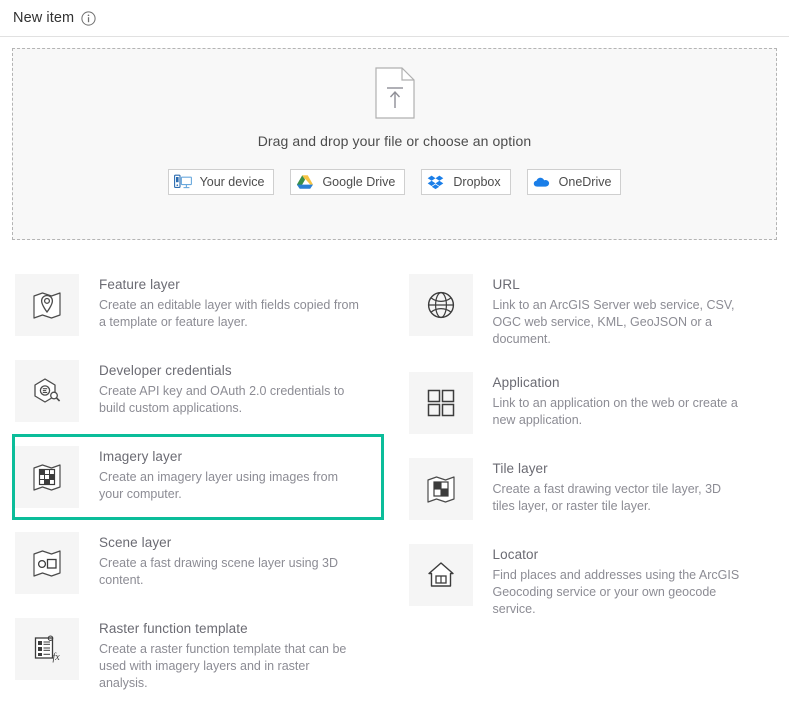 Image resolution: width=789 pixels, height=704 pixels. What do you see at coordinates (47, 563) in the screenshot?
I see `scene-layer-icon` at bounding box center [47, 563].